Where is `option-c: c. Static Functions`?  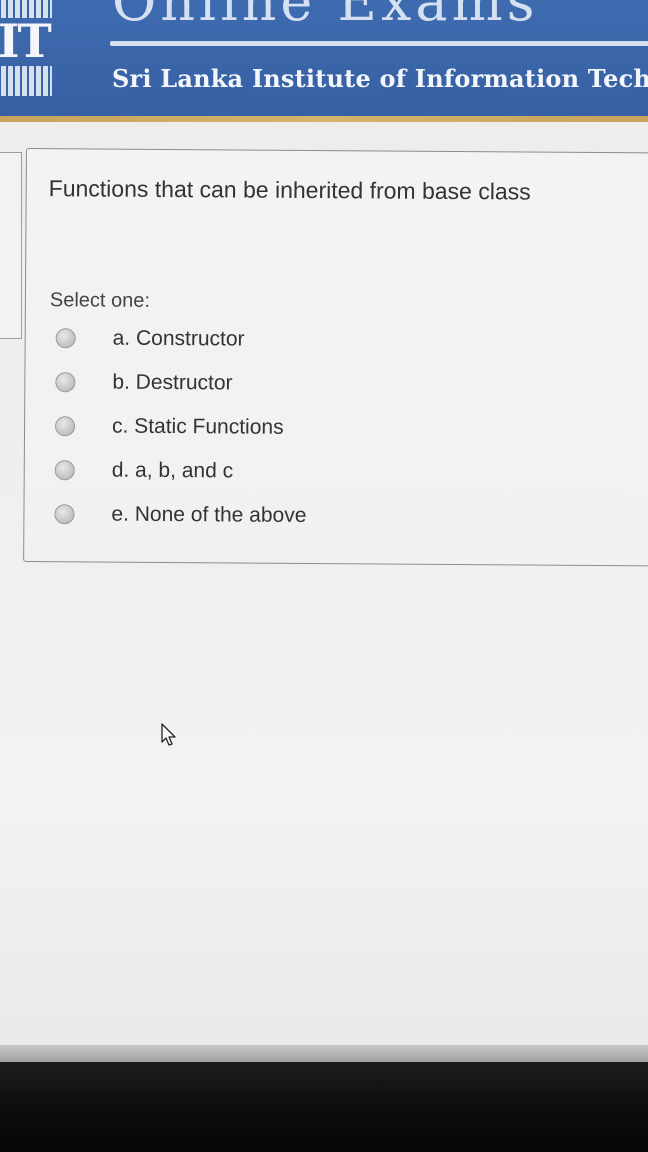
option-c: c. Static Functions is located at coordinates (341, 428).